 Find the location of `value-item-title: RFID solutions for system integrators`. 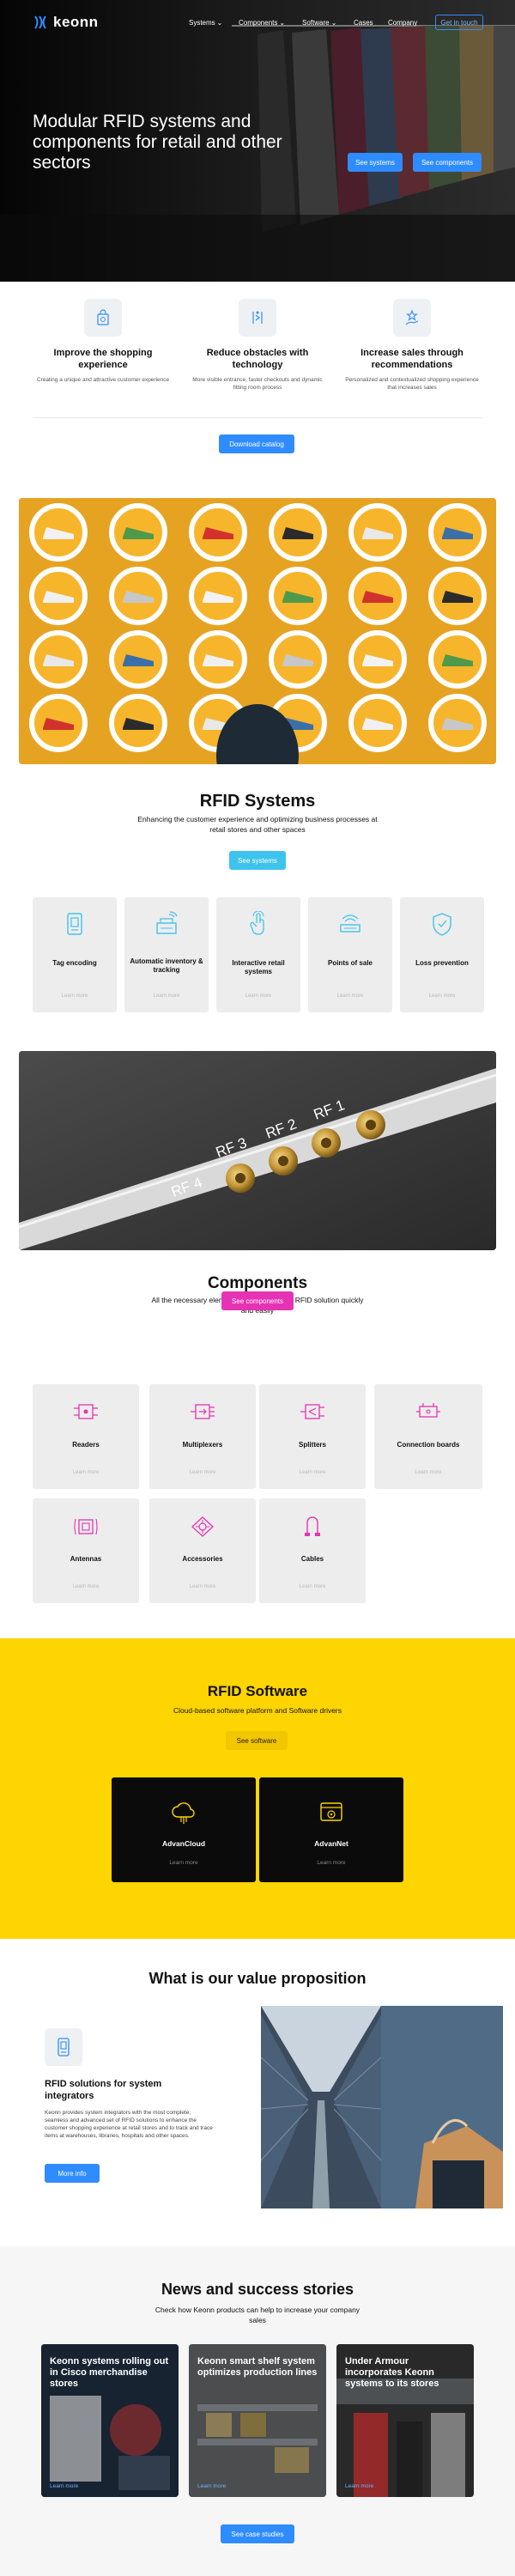

value-item-title: RFID solutions for system integrators is located at coordinates (103, 2090).